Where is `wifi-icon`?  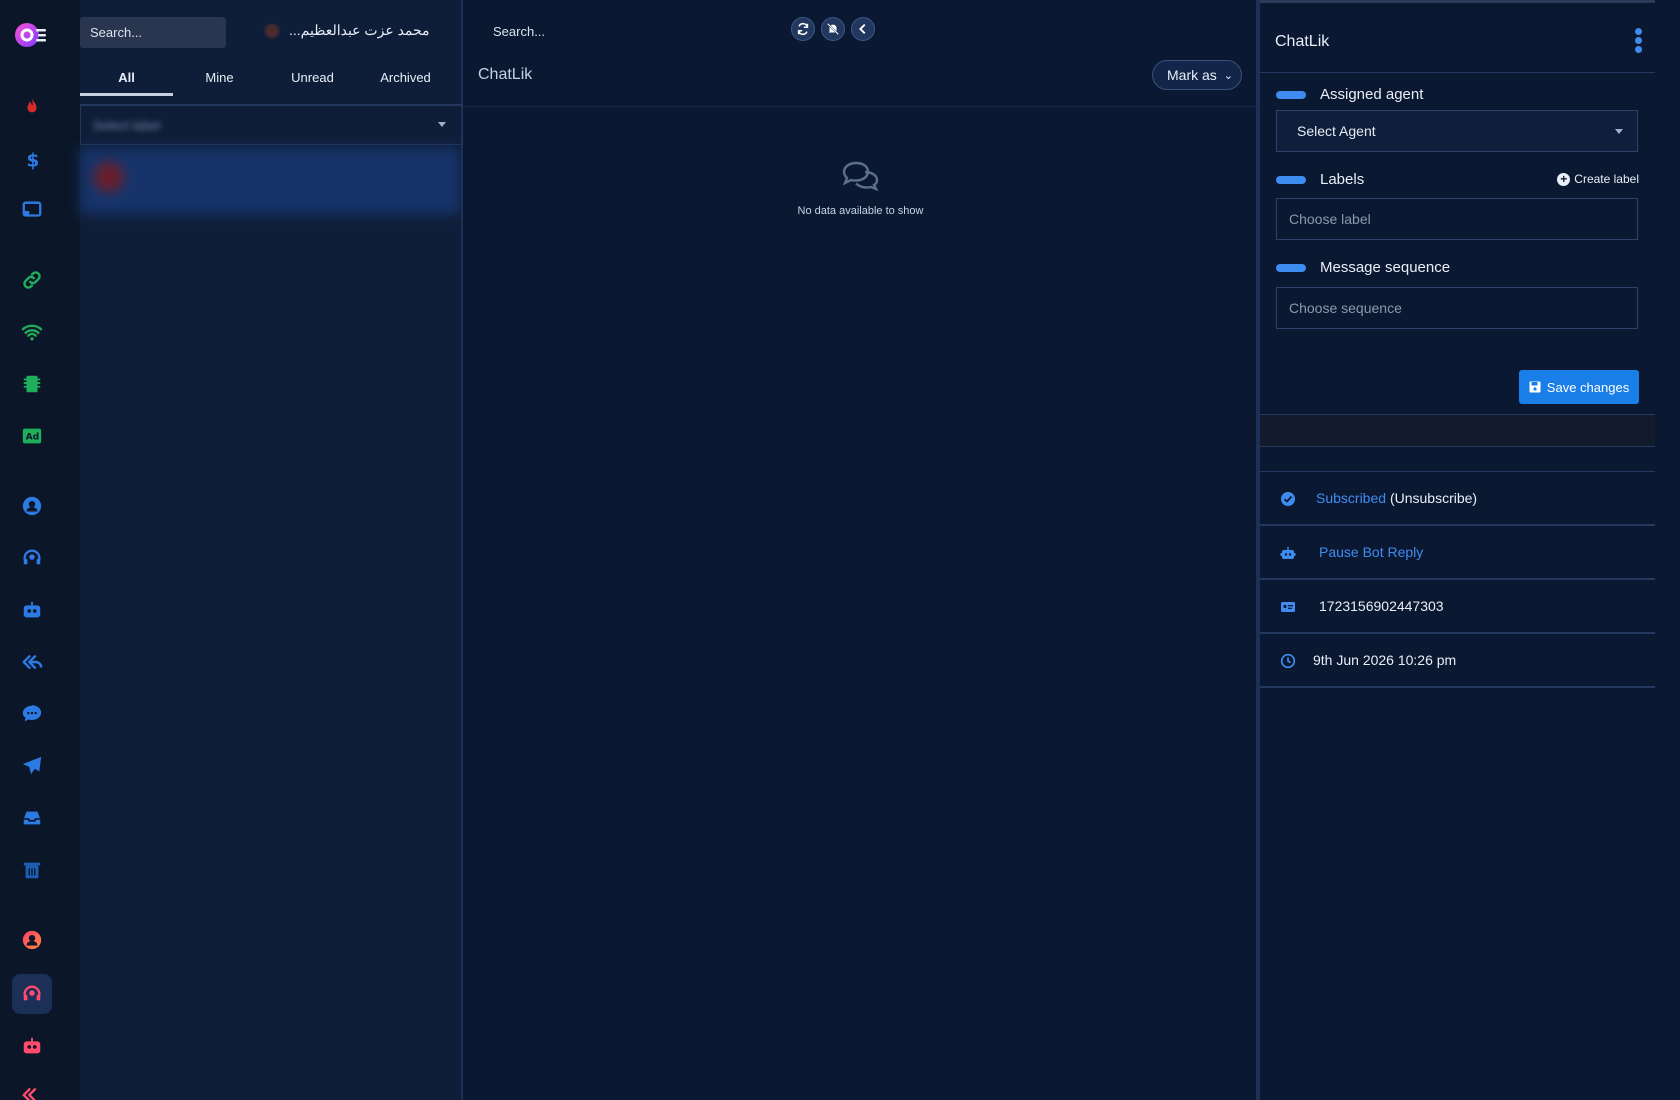
wifi-icon is located at coordinates (32, 332).